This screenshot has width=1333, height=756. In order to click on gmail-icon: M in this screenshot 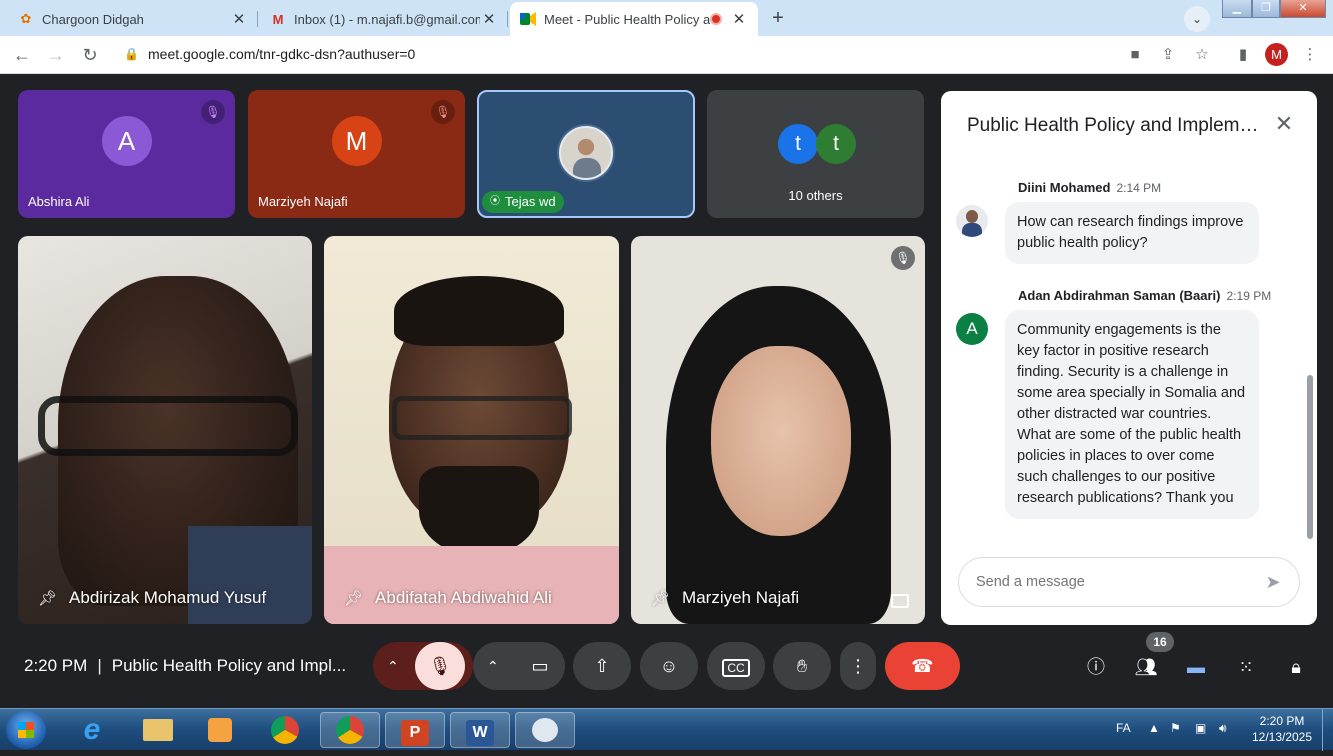, I will do `click(278, 19)`.